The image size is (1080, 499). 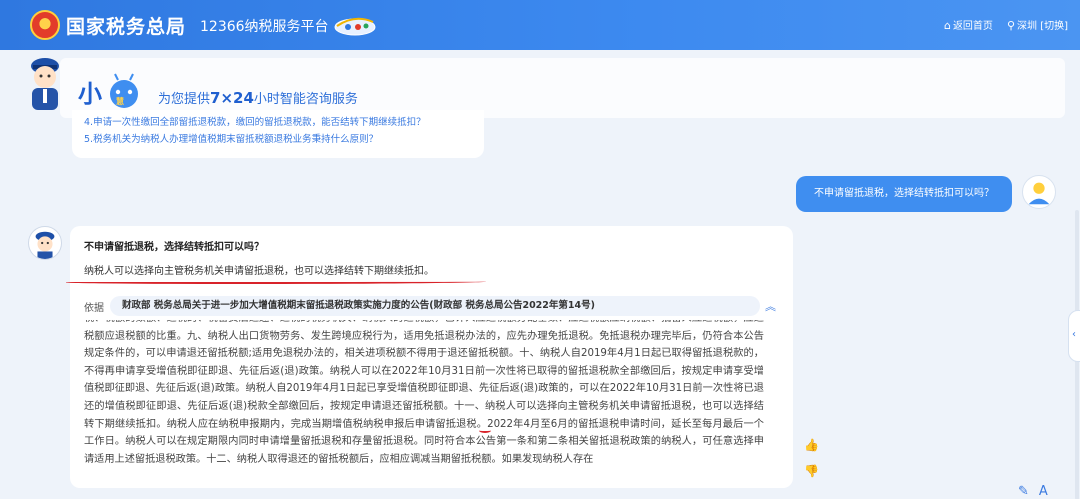 I want to click on site-title: 国家税务总局, so click(x=126, y=25).